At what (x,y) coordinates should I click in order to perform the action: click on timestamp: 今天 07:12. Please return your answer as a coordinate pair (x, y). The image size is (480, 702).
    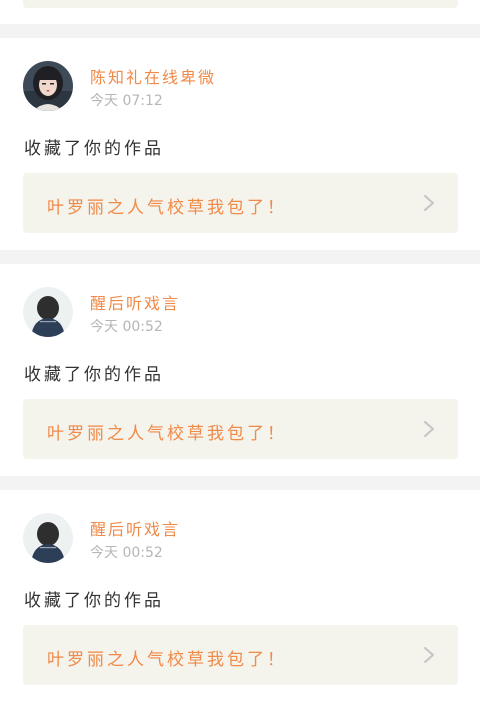
    Looking at the image, I should click on (126, 101).